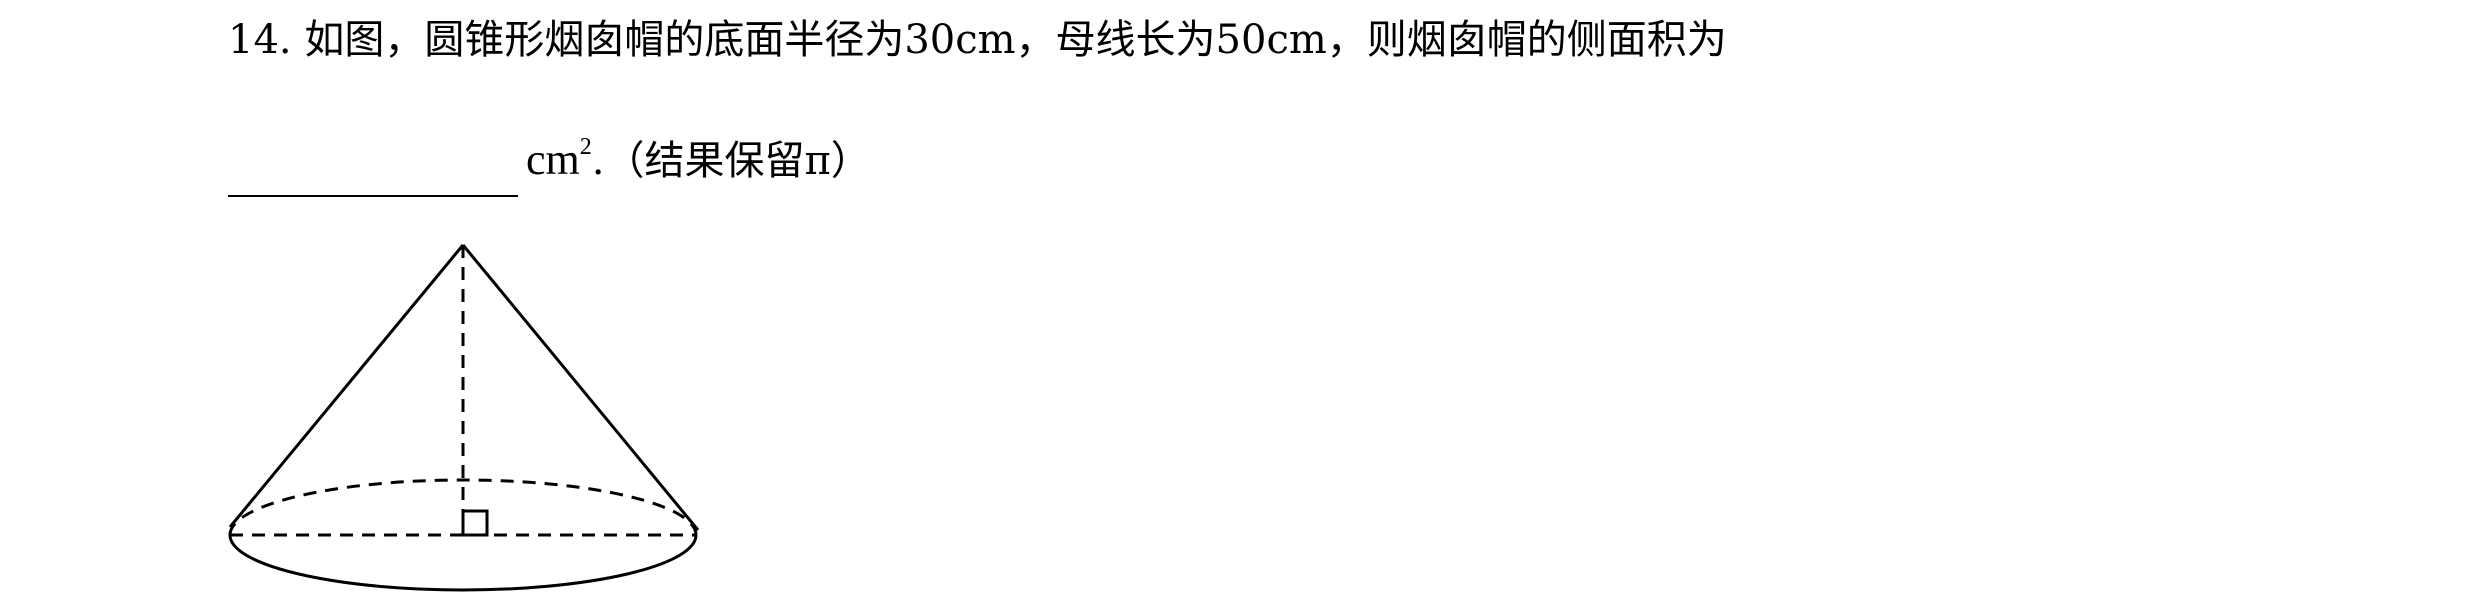  What do you see at coordinates (463, 563) in the screenshot?
I see `cone-base-front-arc` at bounding box center [463, 563].